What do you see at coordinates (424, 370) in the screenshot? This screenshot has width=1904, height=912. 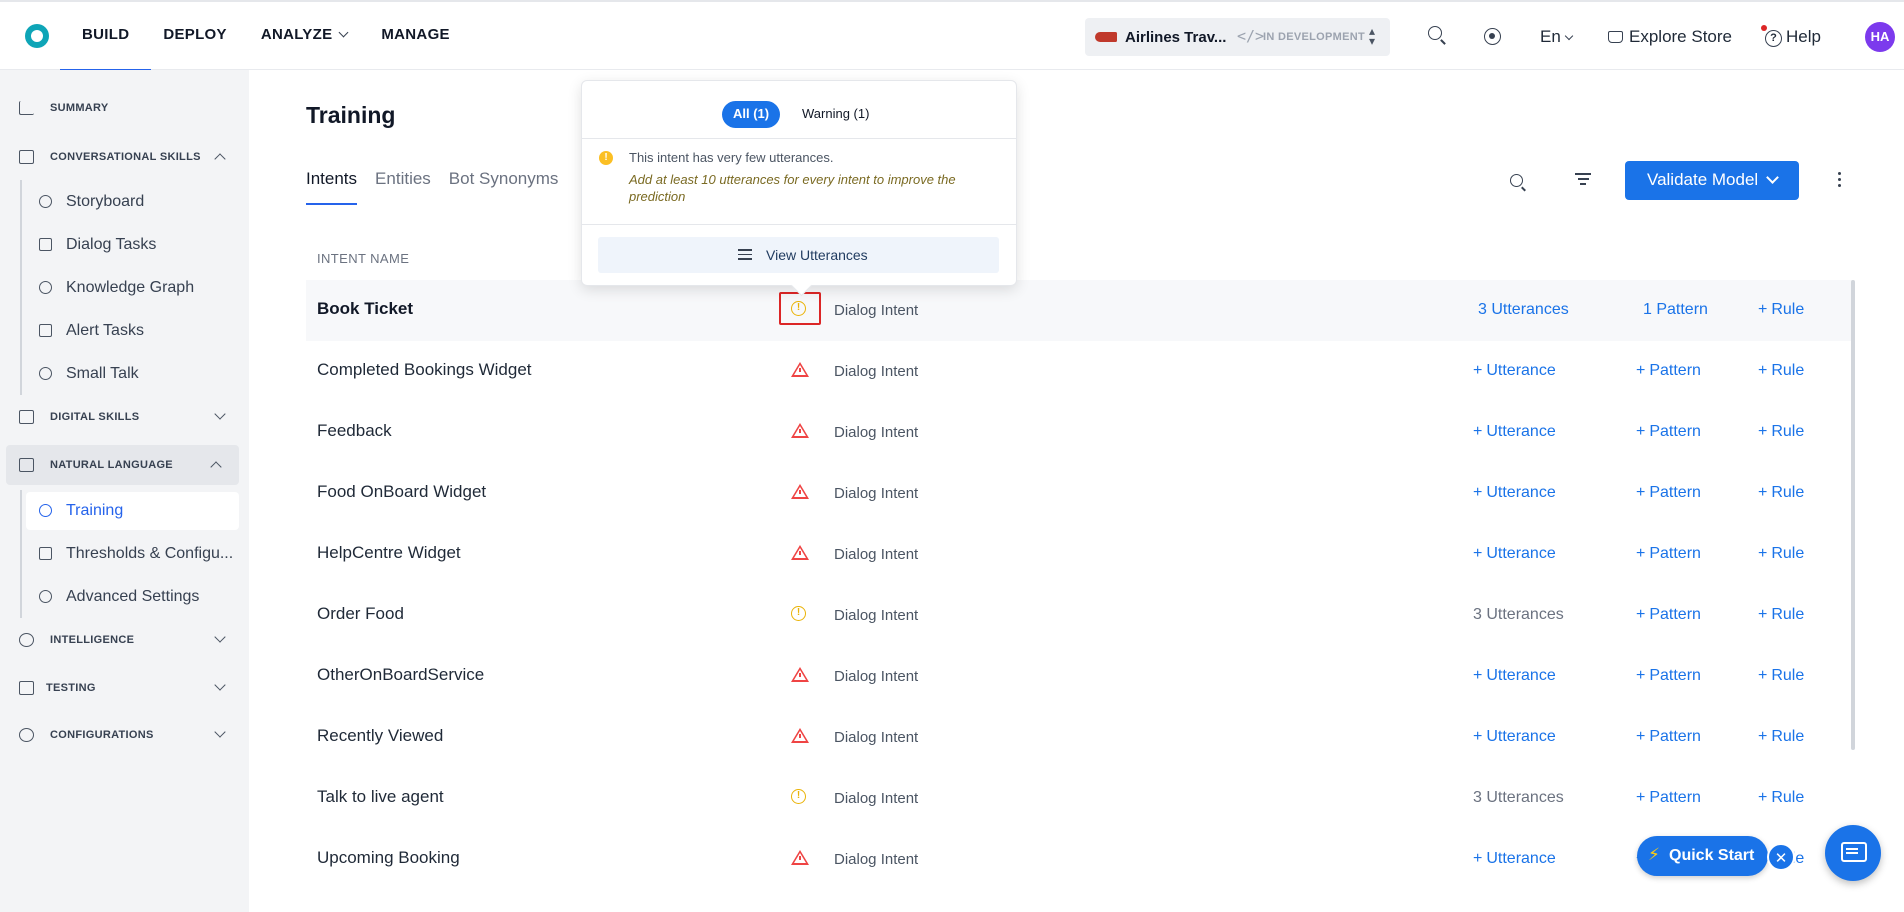 I see `intent-name: Completed Bookings Widget` at bounding box center [424, 370].